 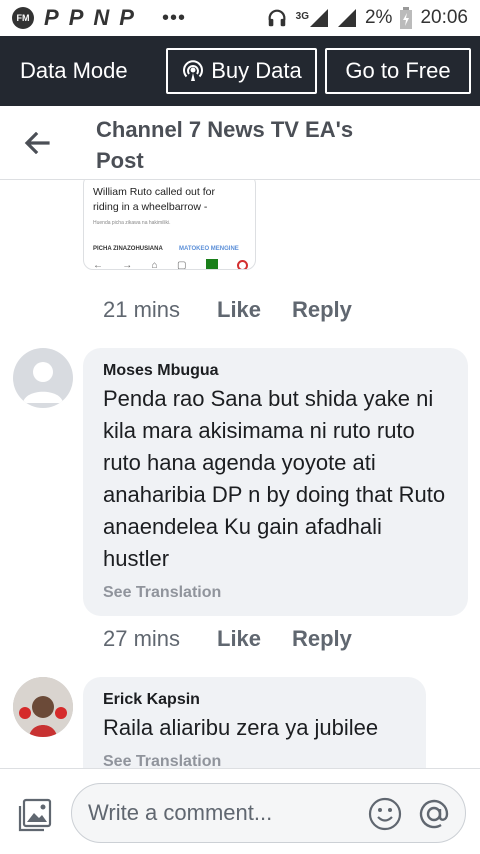 What do you see at coordinates (242, 264) in the screenshot?
I see `opera-icon` at bounding box center [242, 264].